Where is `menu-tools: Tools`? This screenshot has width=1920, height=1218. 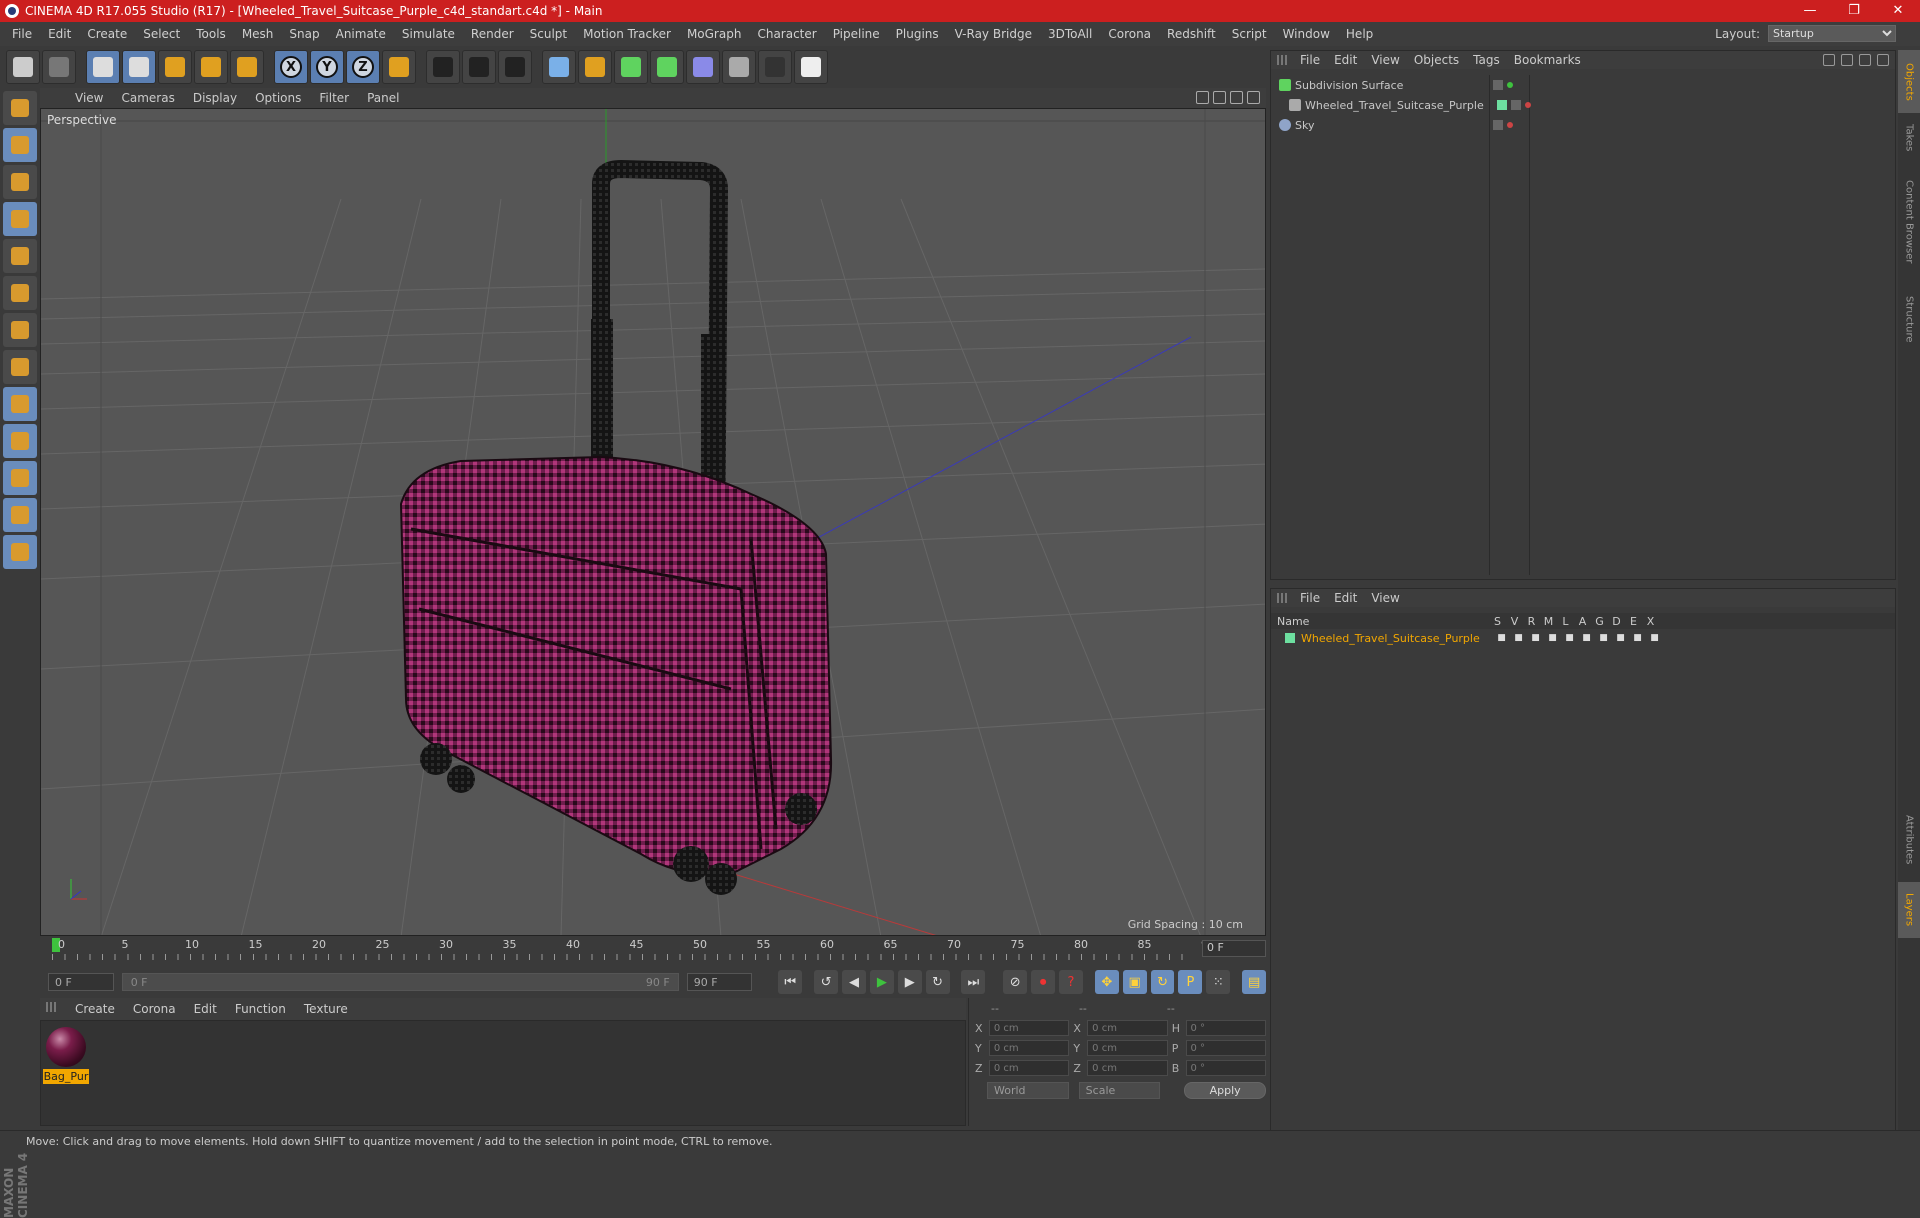
menu-tools: Tools is located at coordinates (211, 34).